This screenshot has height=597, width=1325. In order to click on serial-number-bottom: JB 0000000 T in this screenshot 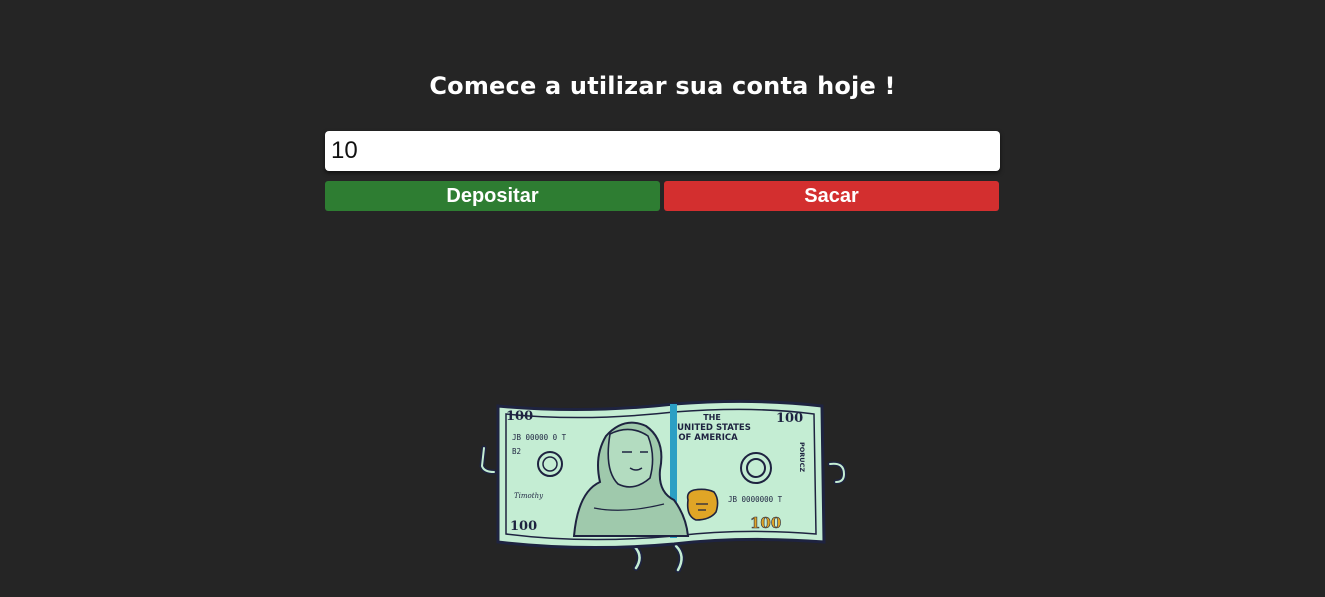, I will do `click(755, 499)`.